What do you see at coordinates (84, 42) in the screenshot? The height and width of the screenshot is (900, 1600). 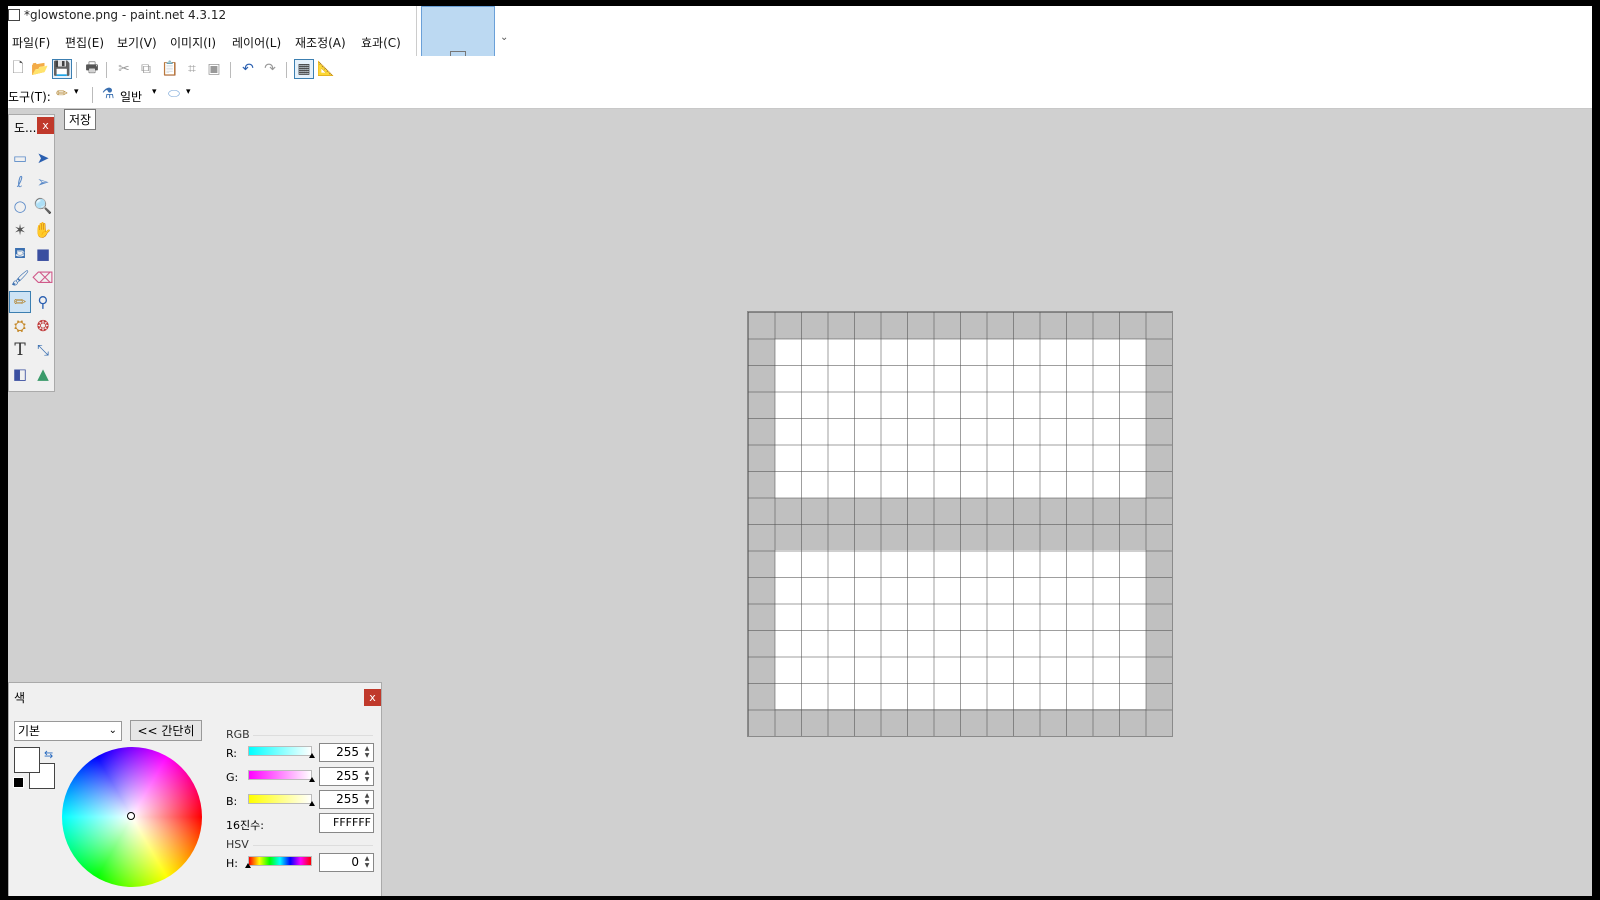 I see `menu-edit: 편집(E)` at bounding box center [84, 42].